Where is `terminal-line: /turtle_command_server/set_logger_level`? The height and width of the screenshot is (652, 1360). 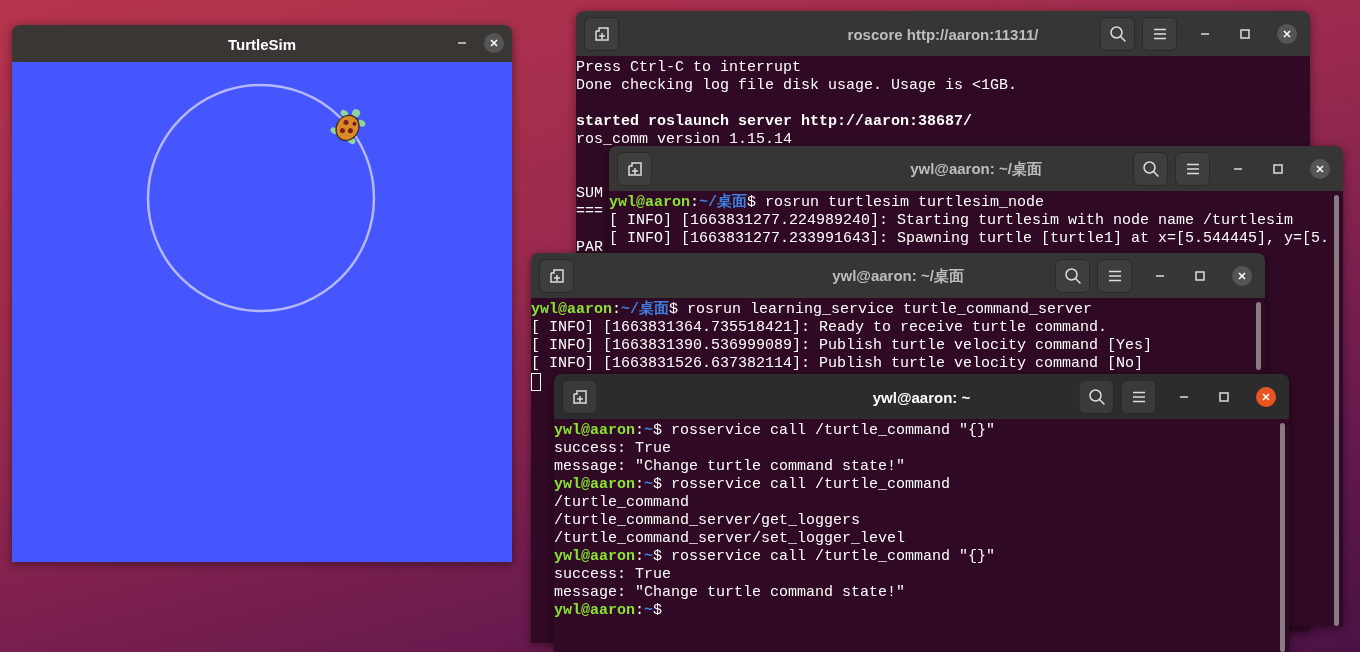 terminal-line: /turtle_command_server/set_logger_level is located at coordinates (730, 539).